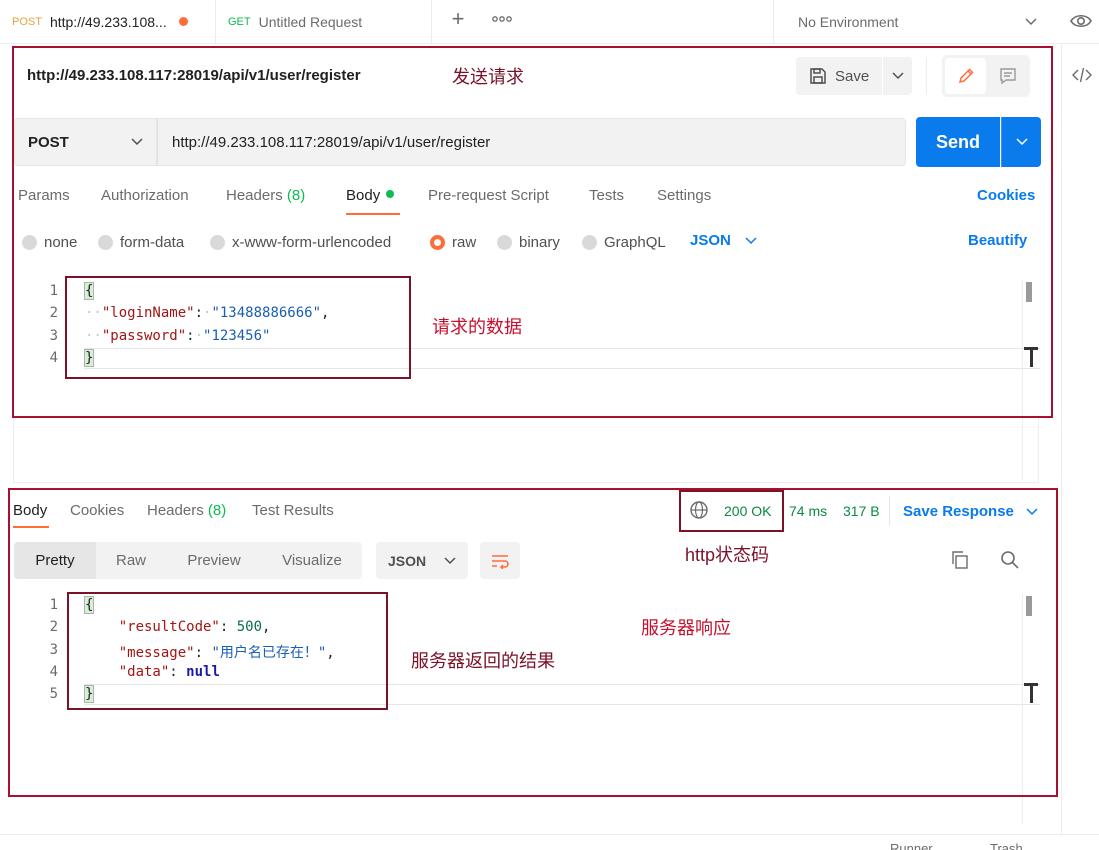 Image resolution: width=1099 pixels, height=850 pixels. What do you see at coordinates (861, 511) in the screenshot?
I see `response-size: 317 B` at bounding box center [861, 511].